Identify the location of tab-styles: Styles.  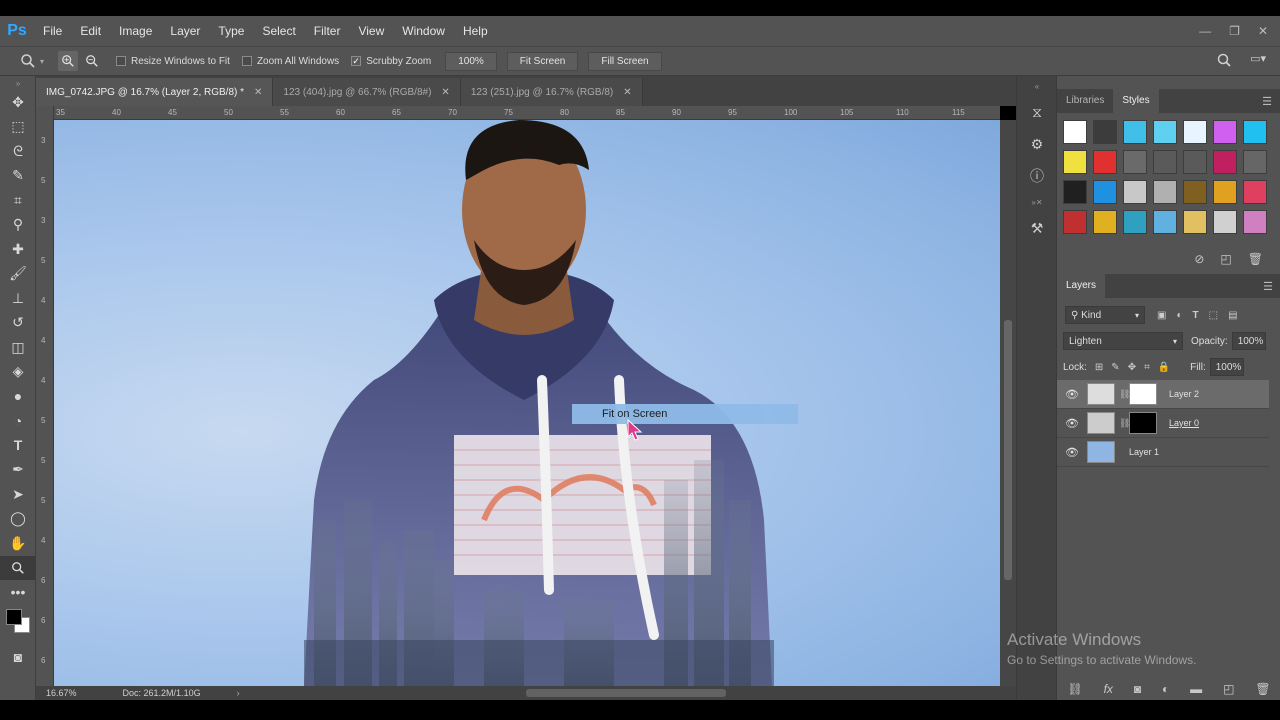
(1136, 101).